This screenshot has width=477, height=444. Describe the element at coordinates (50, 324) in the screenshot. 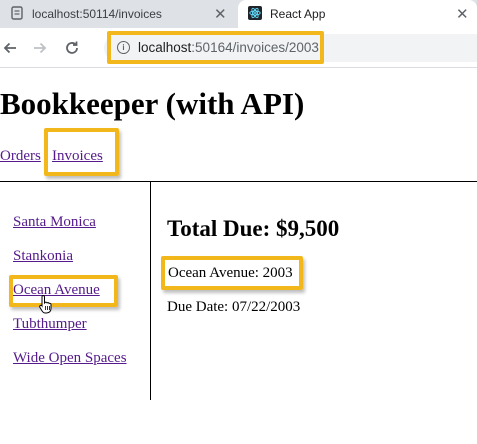

I see `sidebar-item-tubthumper: Tubthumper` at that location.